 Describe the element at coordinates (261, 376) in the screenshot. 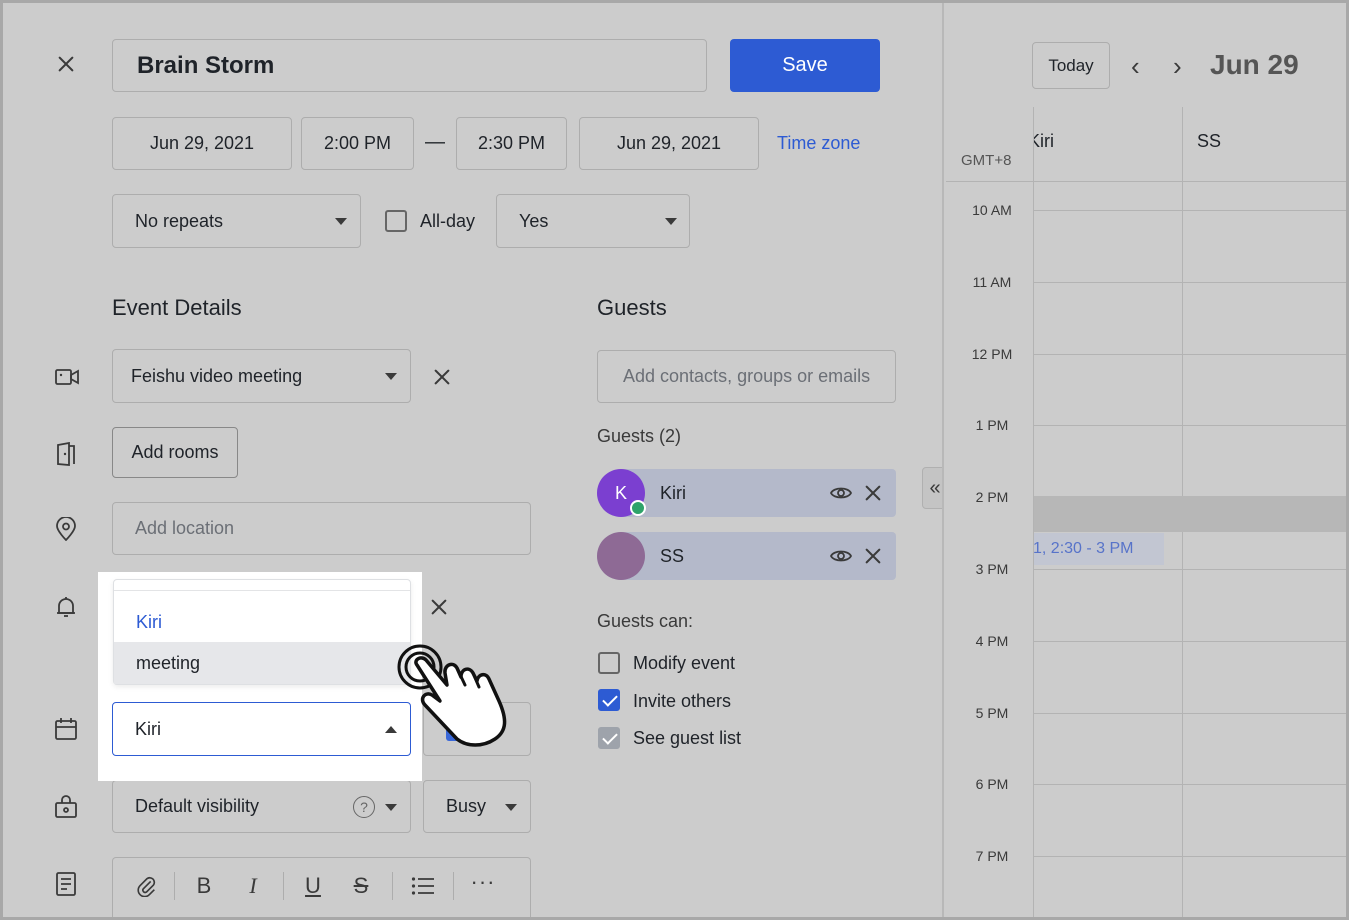

I see `video-meeting-select: Feishu video meeting` at that location.